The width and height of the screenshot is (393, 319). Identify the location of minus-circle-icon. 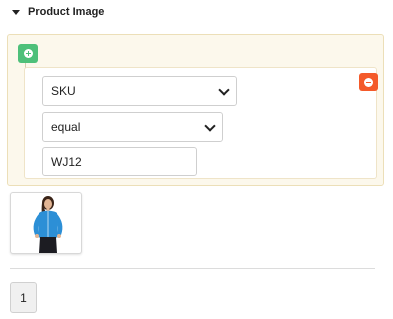
(368, 82).